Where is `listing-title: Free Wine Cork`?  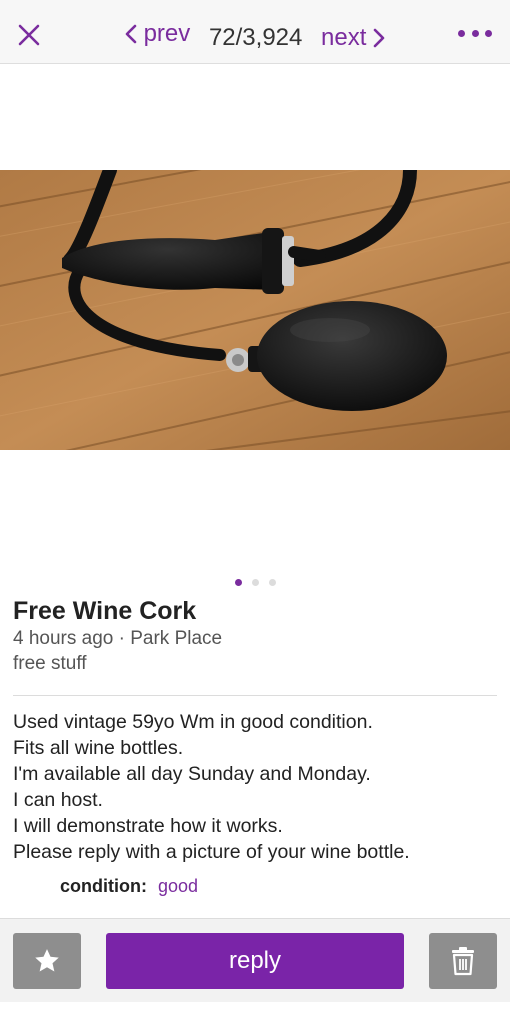
listing-title: Free Wine Cork is located at coordinates (105, 611).